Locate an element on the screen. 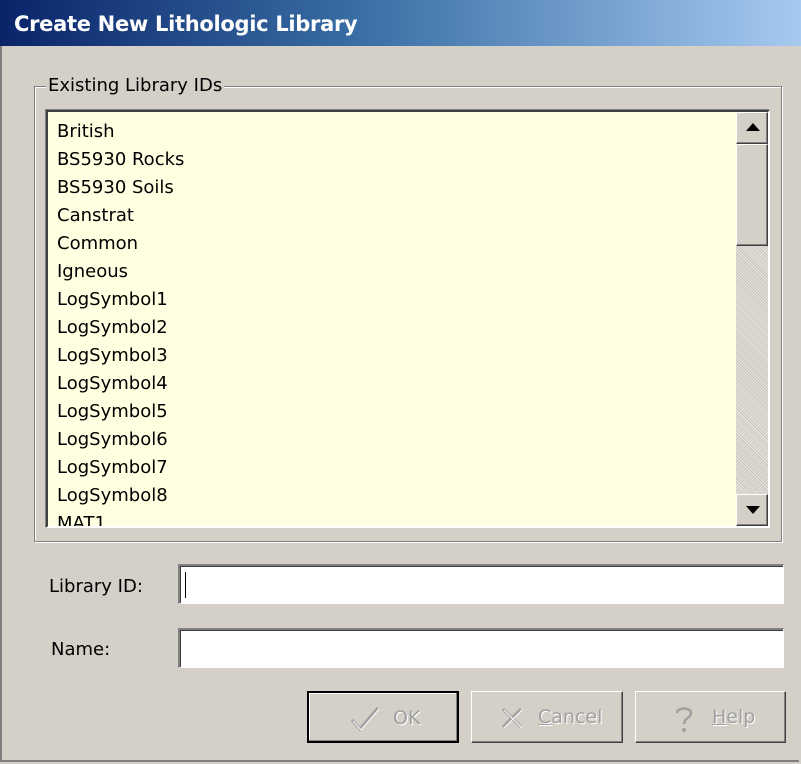  vertical-scrollbar is located at coordinates (752, 319).